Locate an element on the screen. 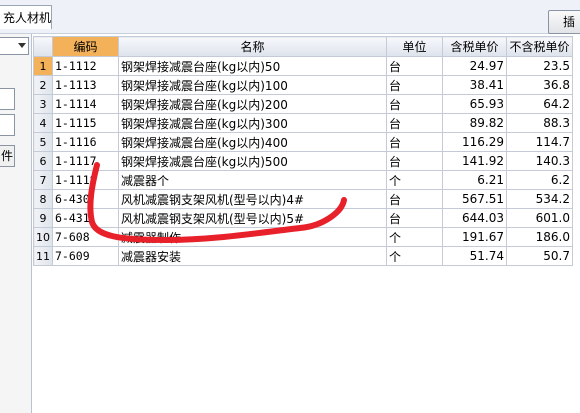  code-cell: 1-1115 is located at coordinates (85, 123).